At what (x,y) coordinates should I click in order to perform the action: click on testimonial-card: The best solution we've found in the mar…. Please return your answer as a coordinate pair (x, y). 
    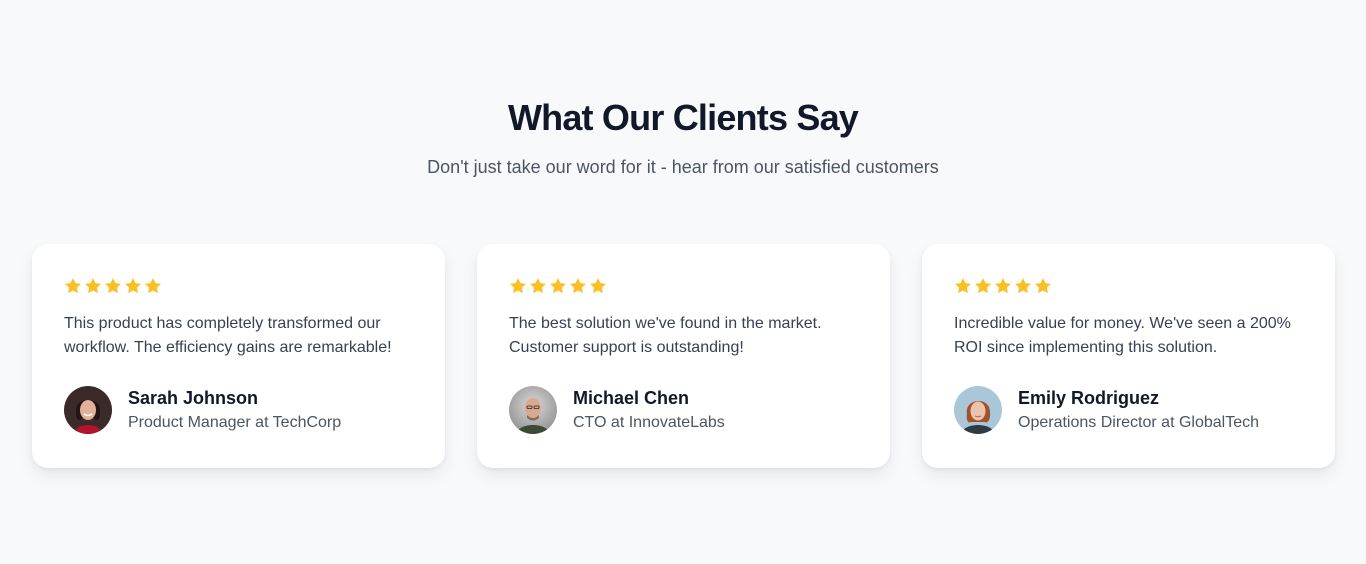
    Looking at the image, I should click on (683, 356).